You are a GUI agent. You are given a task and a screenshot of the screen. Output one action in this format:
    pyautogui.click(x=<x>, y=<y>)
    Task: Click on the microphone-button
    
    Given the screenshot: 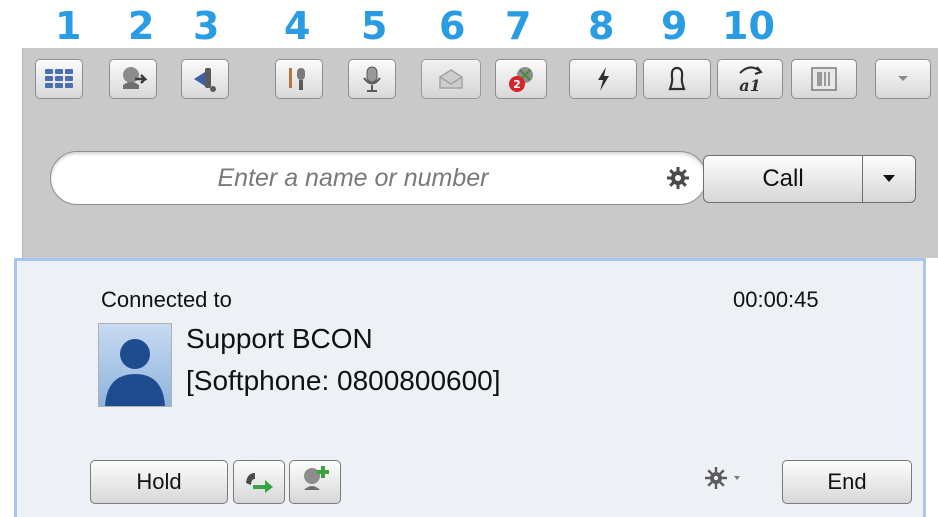 What is the action you would take?
    pyautogui.click(x=372, y=79)
    